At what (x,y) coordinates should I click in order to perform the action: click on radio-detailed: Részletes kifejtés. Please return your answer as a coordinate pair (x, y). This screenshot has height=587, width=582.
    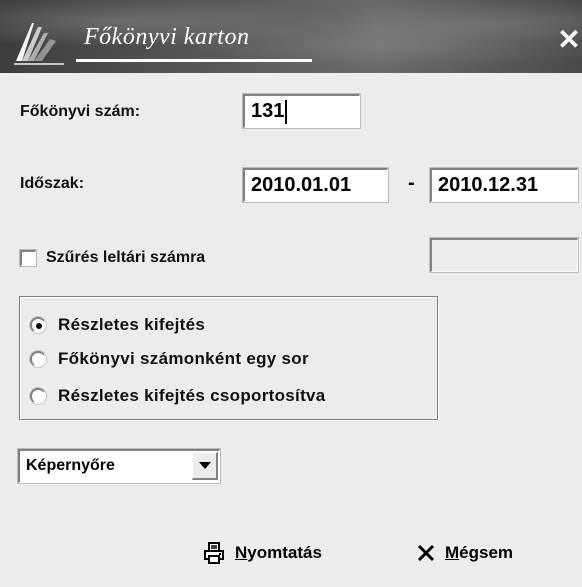
    Looking at the image, I should click on (117, 325).